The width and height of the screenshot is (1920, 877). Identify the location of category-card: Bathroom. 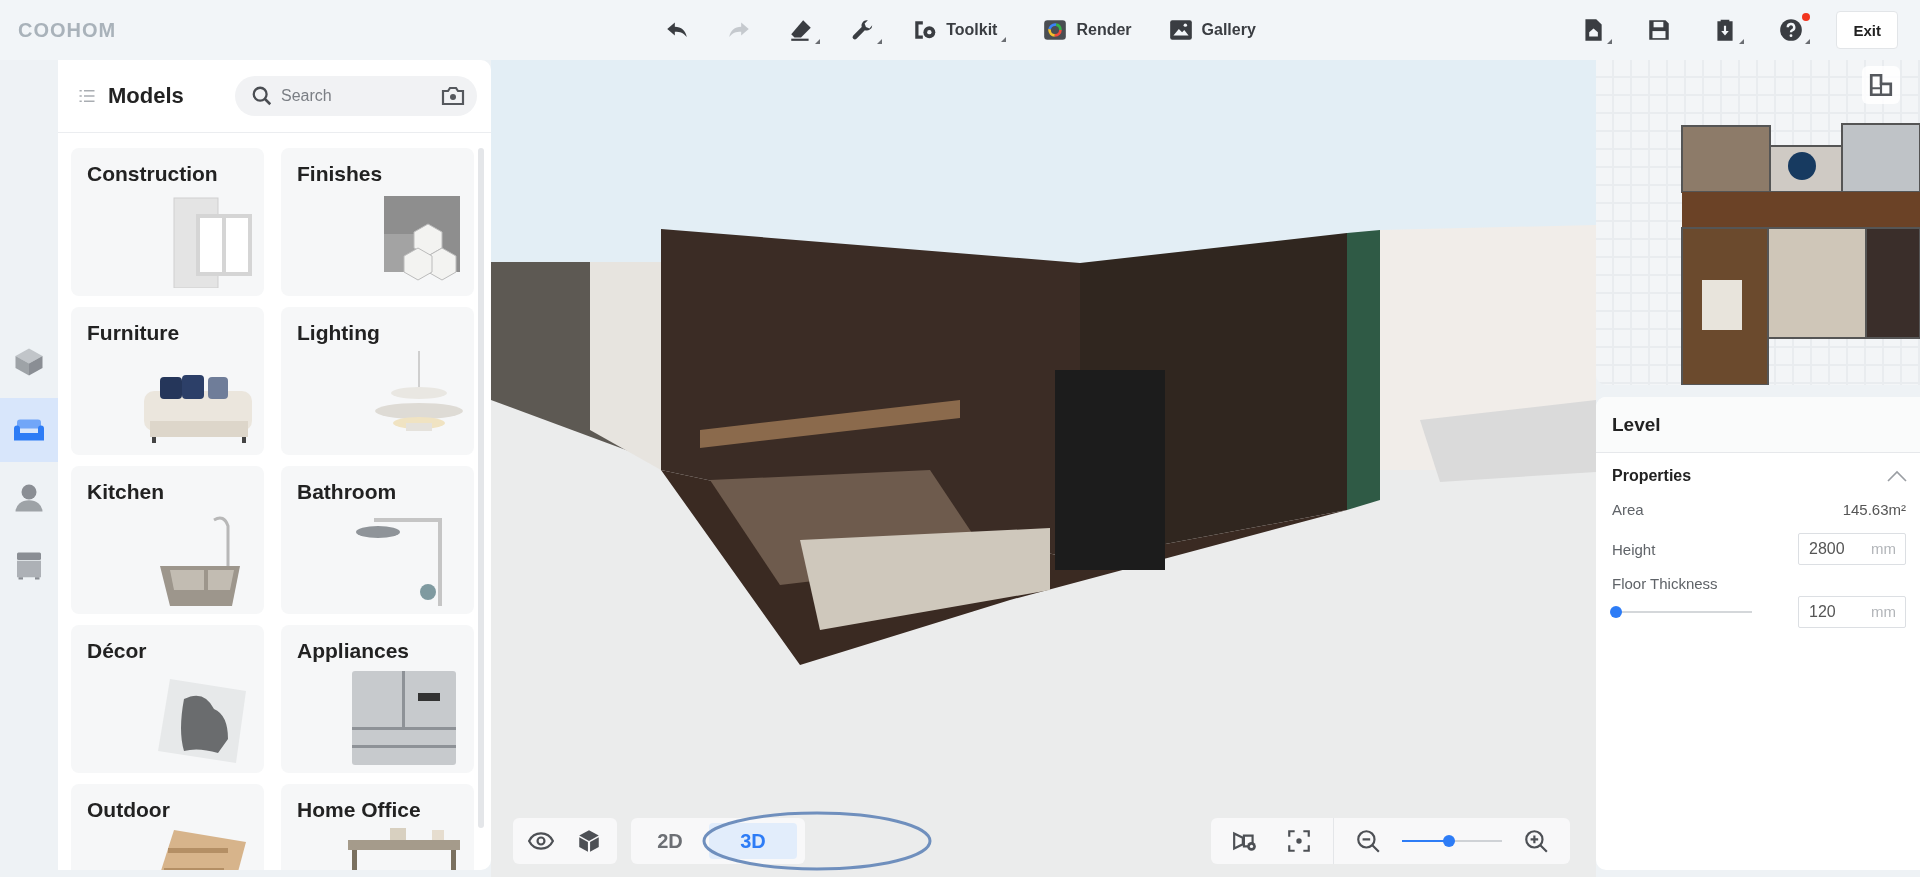
(377, 540).